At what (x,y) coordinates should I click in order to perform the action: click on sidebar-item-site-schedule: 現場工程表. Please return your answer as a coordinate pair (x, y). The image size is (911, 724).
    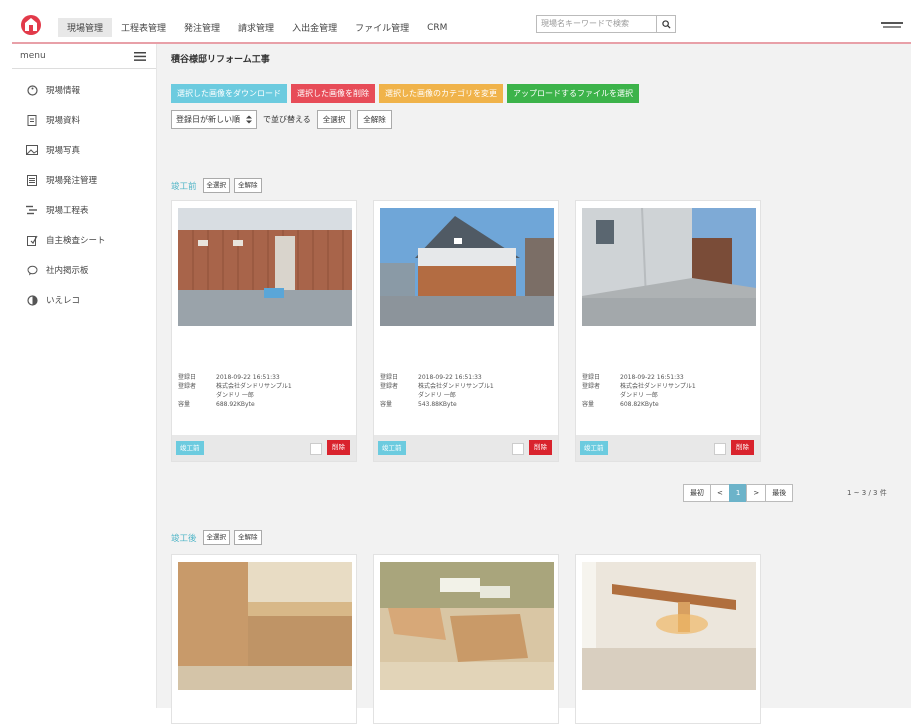
    Looking at the image, I should click on (84, 210).